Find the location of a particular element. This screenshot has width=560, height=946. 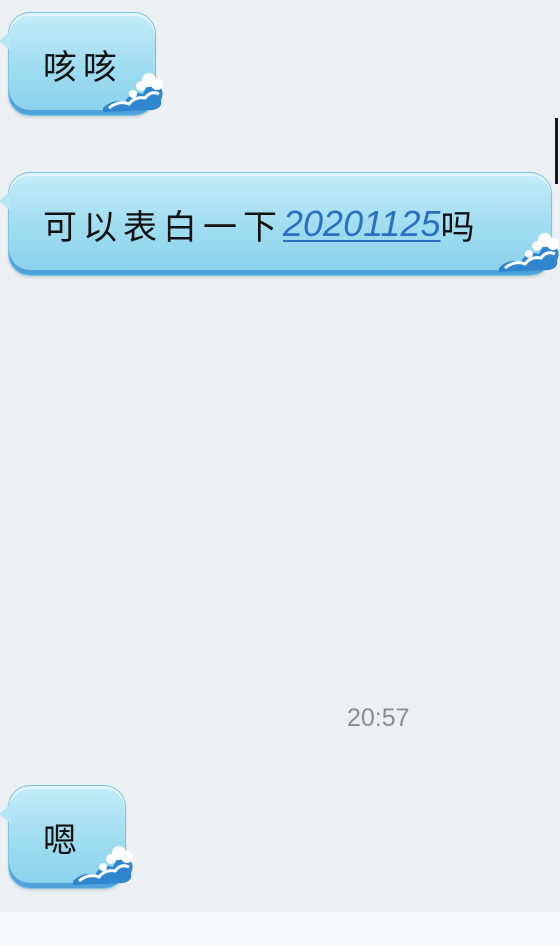

message-text-suffix: 吗 is located at coordinates (460, 227).